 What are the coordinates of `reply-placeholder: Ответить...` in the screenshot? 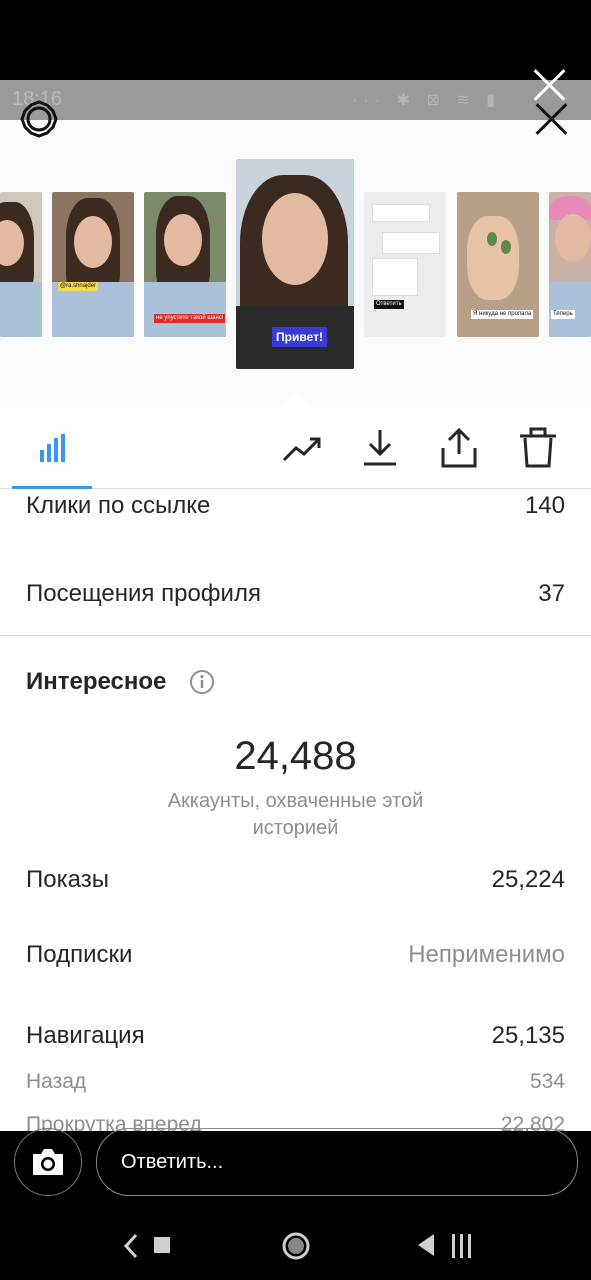 It's located at (172, 1162).